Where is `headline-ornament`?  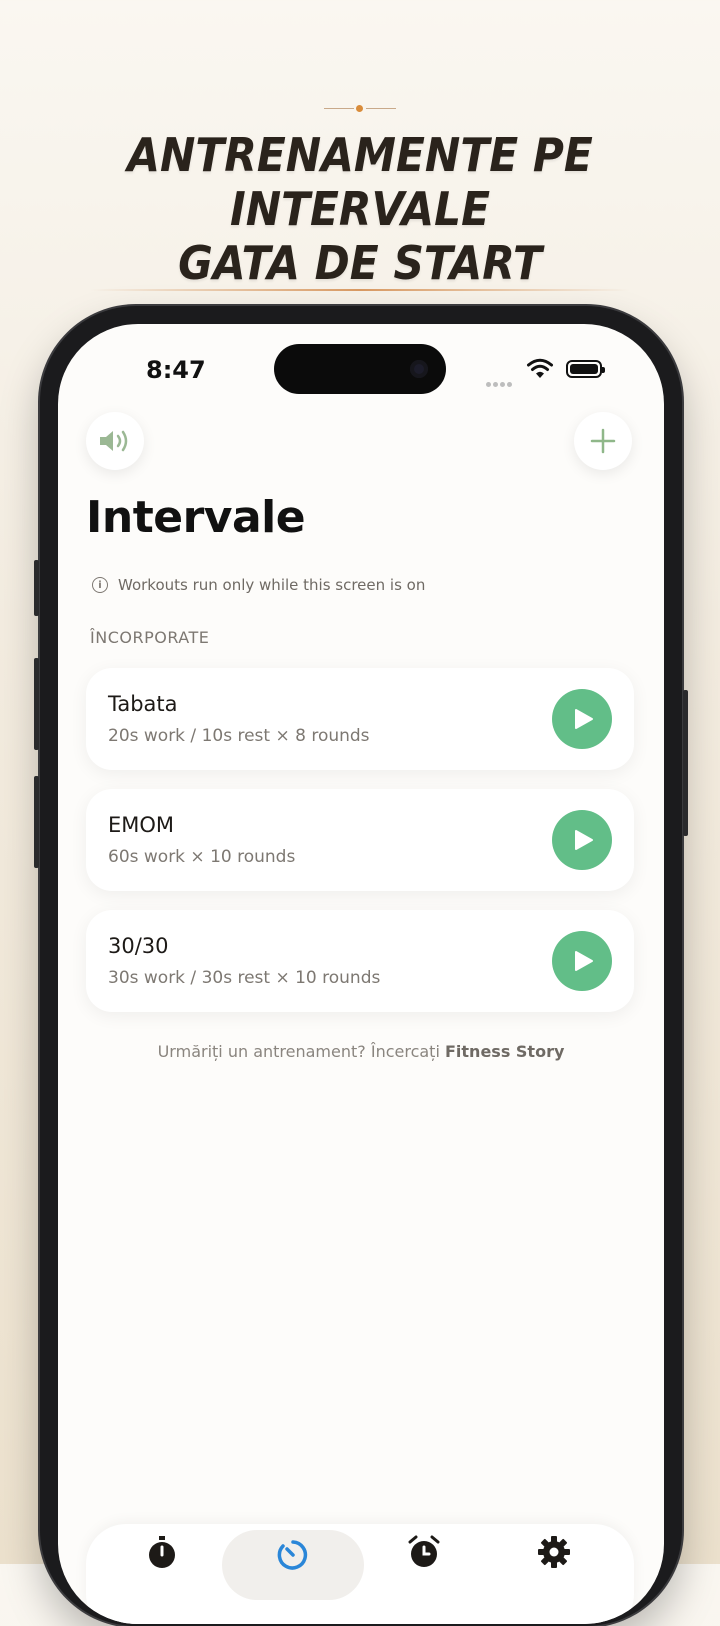 headline-ornament is located at coordinates (360, 109).